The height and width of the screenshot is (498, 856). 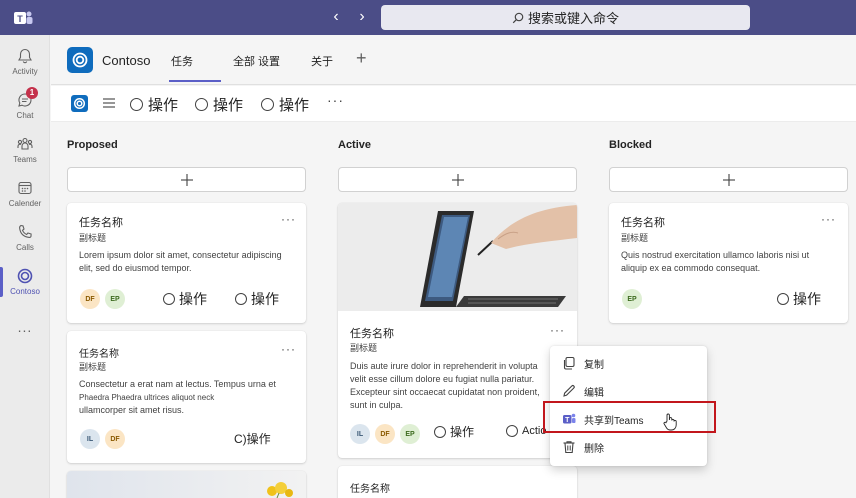 What do you see at coordinates (377, 405) in the screenshot?
I see `card-description-line: sunt in culpa.` at bounding box center [377, 405].